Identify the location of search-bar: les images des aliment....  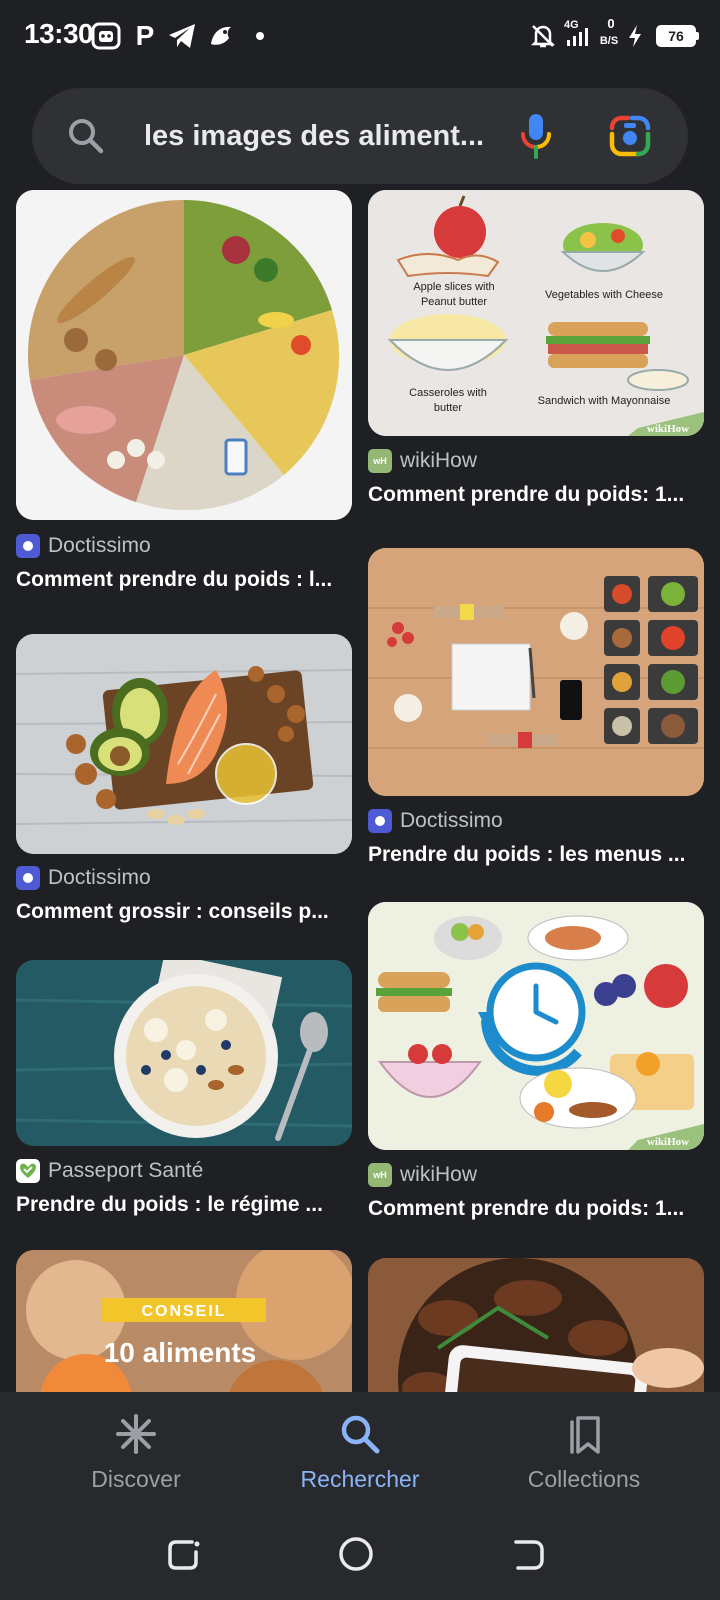
(360, 136).